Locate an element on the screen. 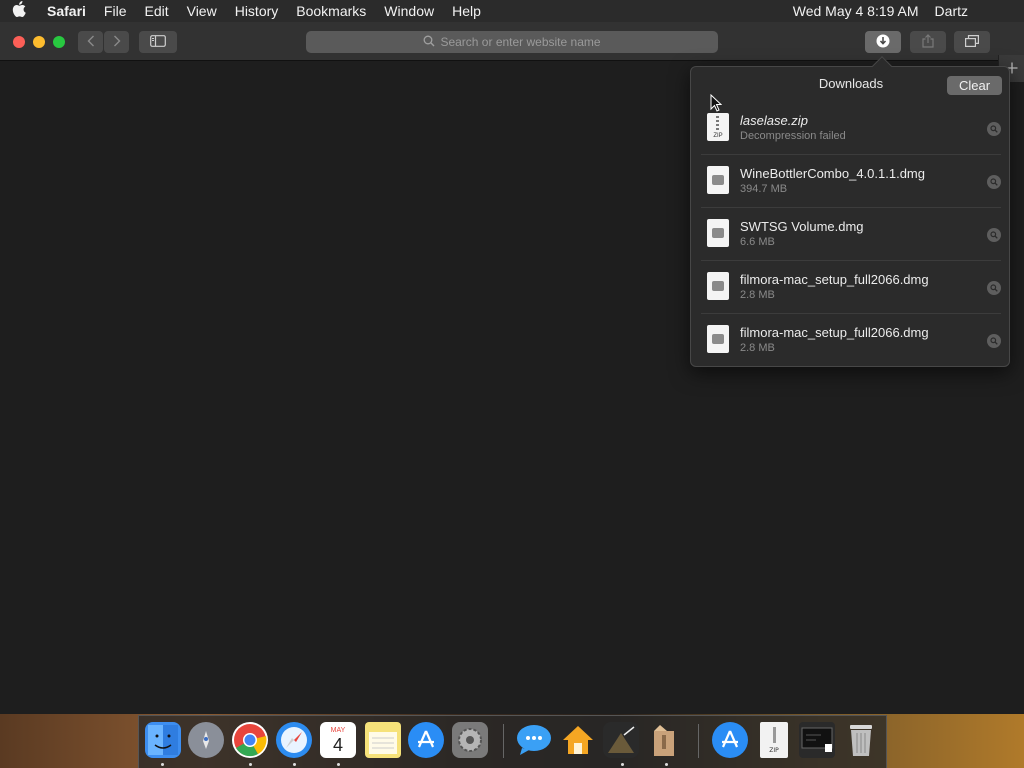 The height and width of the screenshot is (768, 1024). download-item: ZIP laselase.zip Decompression failed is located at coordinates (851, 128).